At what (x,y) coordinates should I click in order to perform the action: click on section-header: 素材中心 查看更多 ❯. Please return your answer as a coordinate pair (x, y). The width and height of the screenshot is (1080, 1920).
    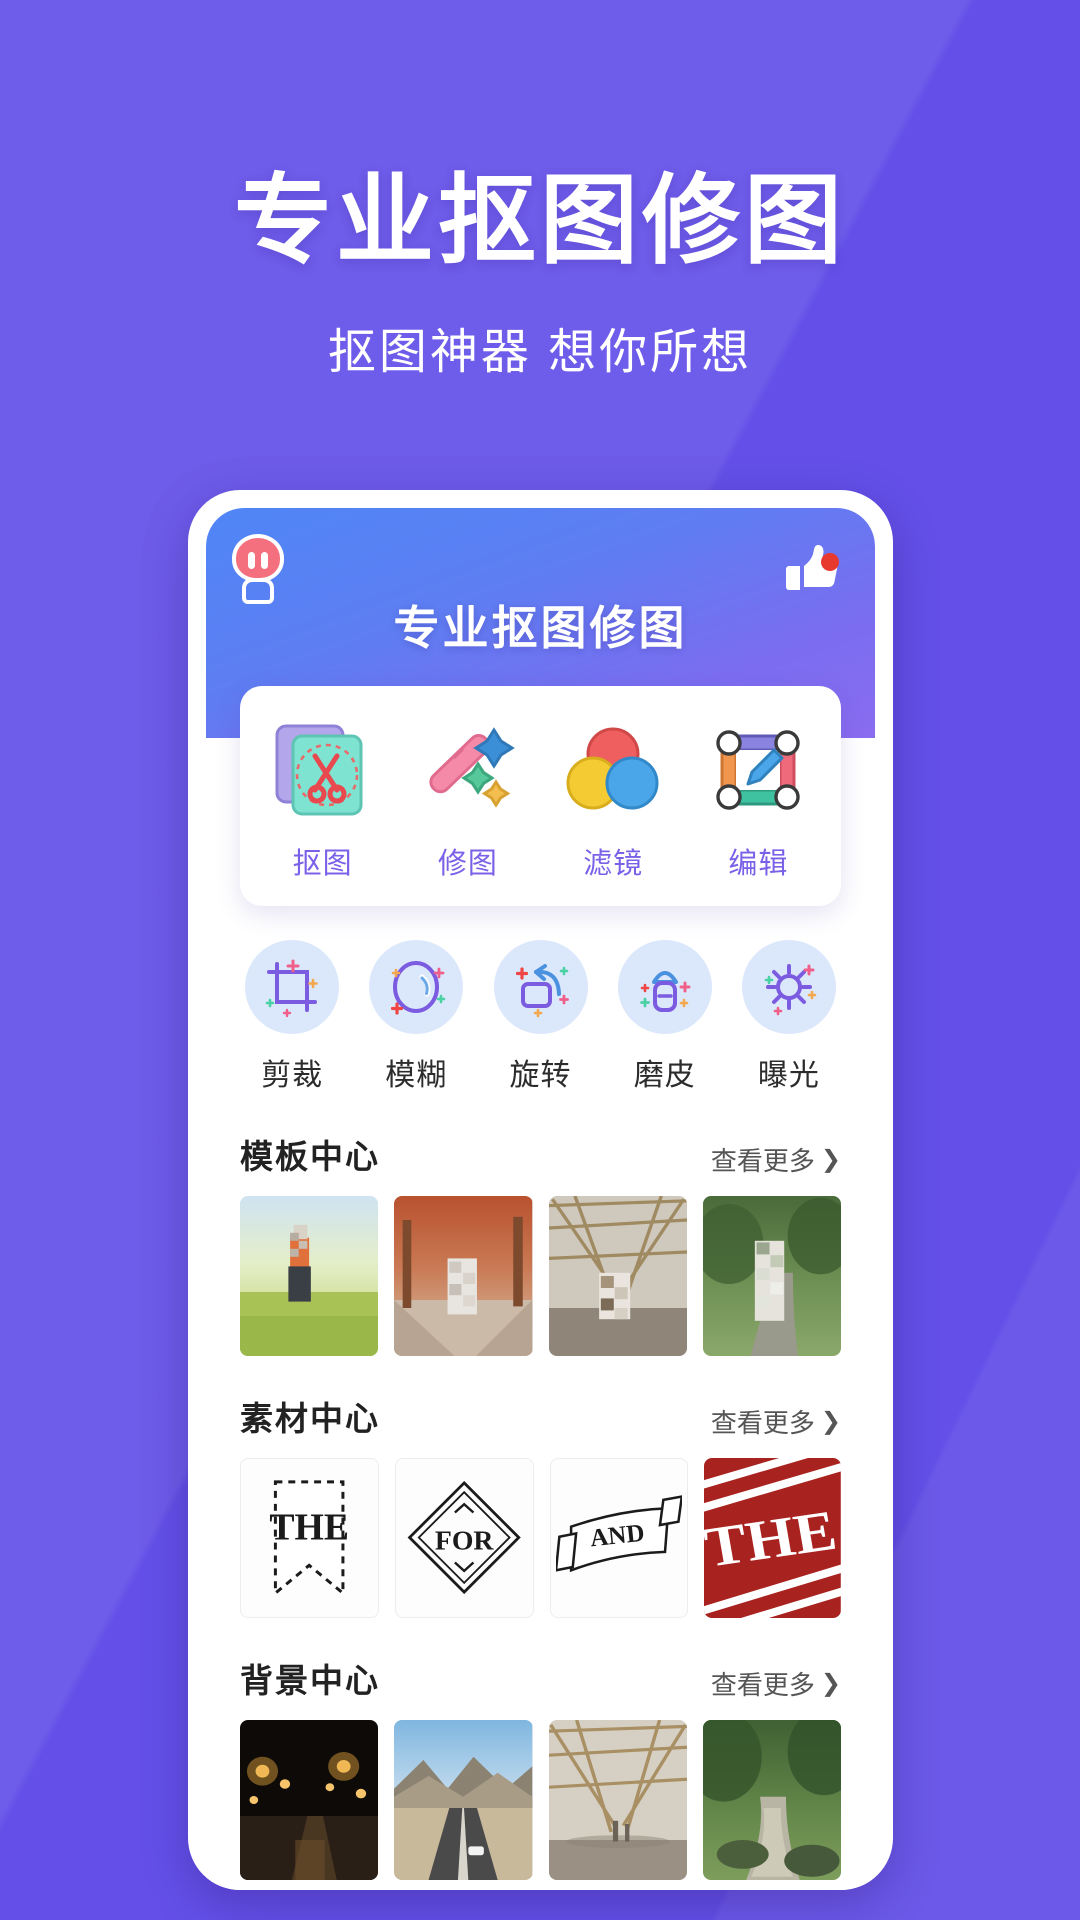
    Looking at the image, I should click on (540, 1416).